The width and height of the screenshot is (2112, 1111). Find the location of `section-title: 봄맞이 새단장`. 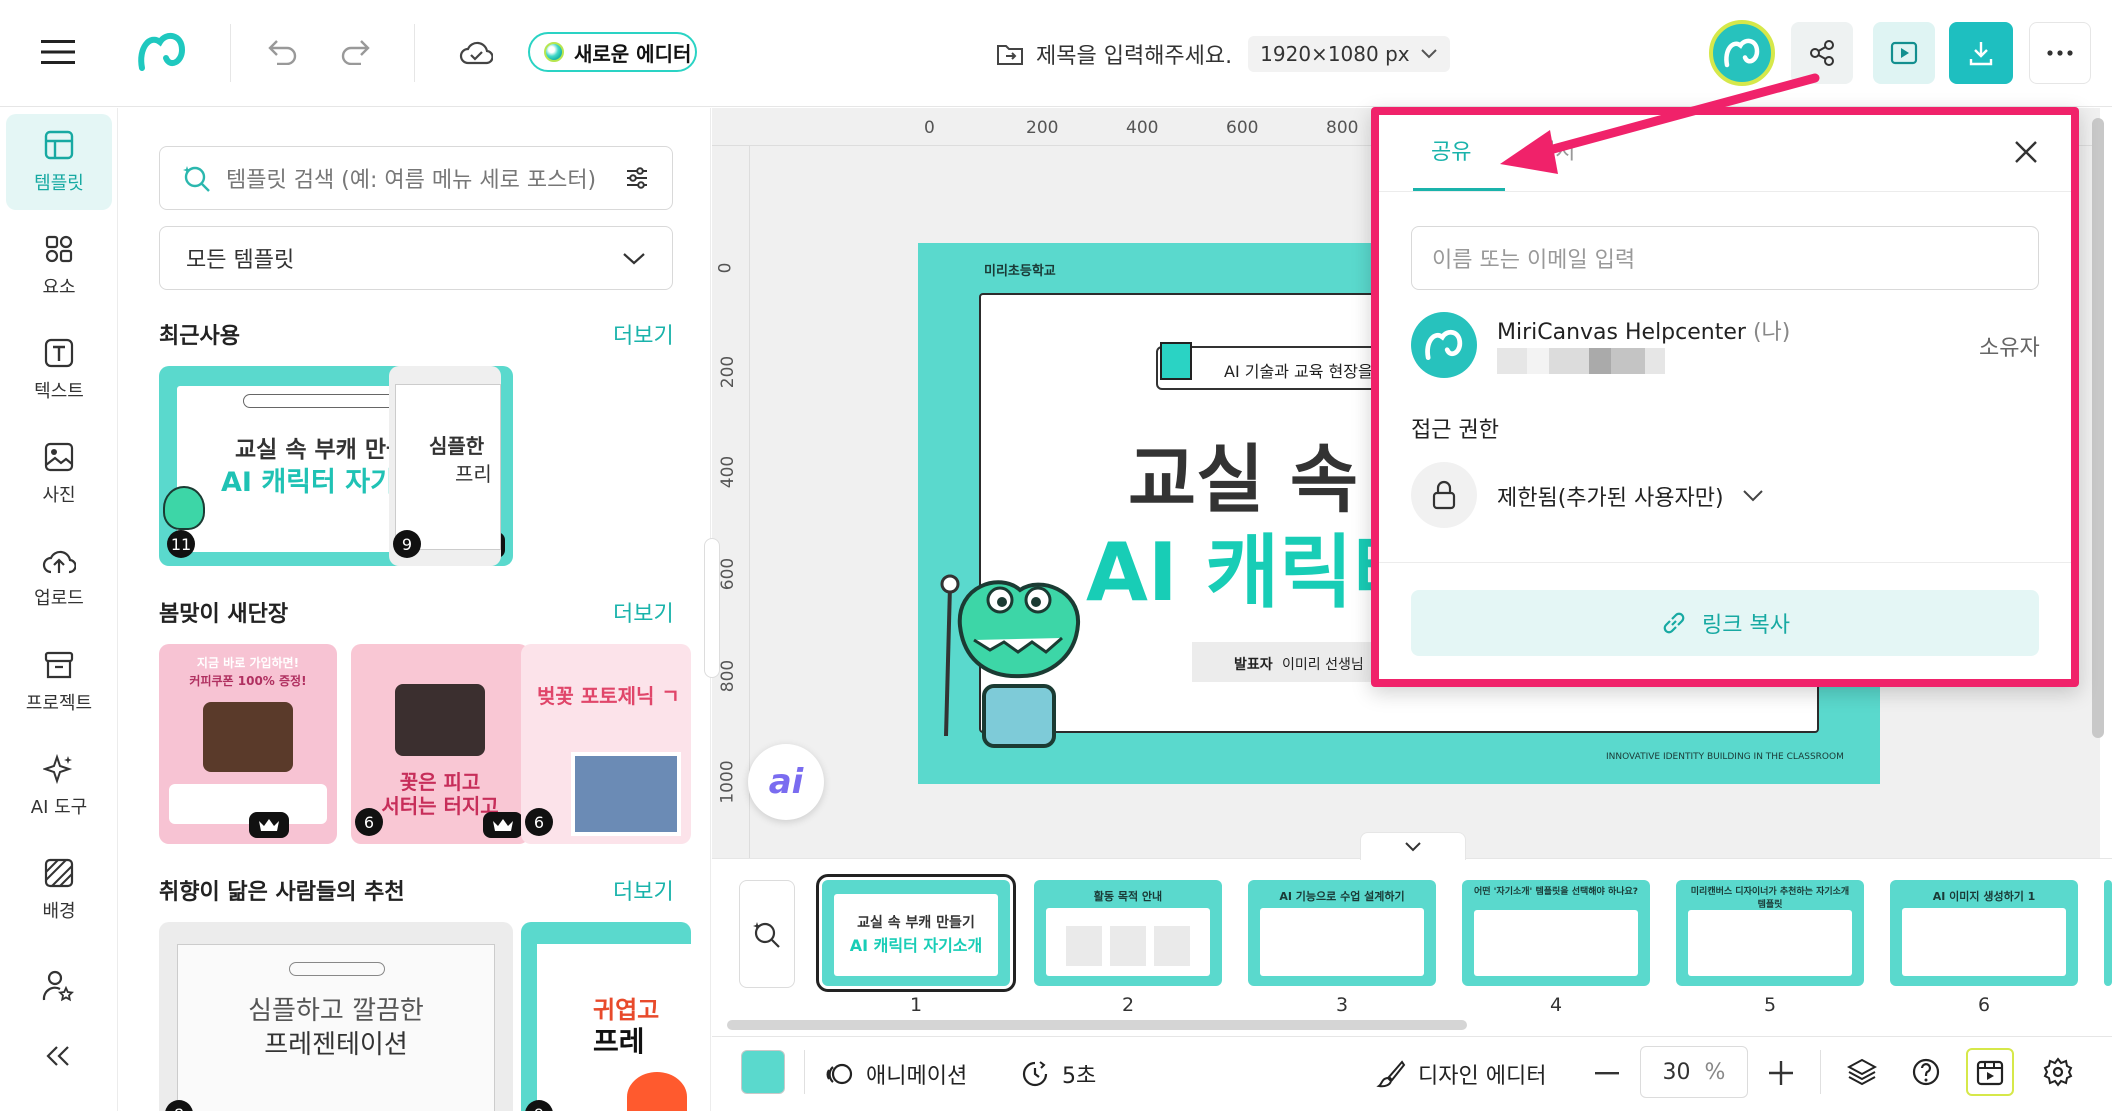

section-title: 봄맞이 새단장 is located at coordinates (224, 614).